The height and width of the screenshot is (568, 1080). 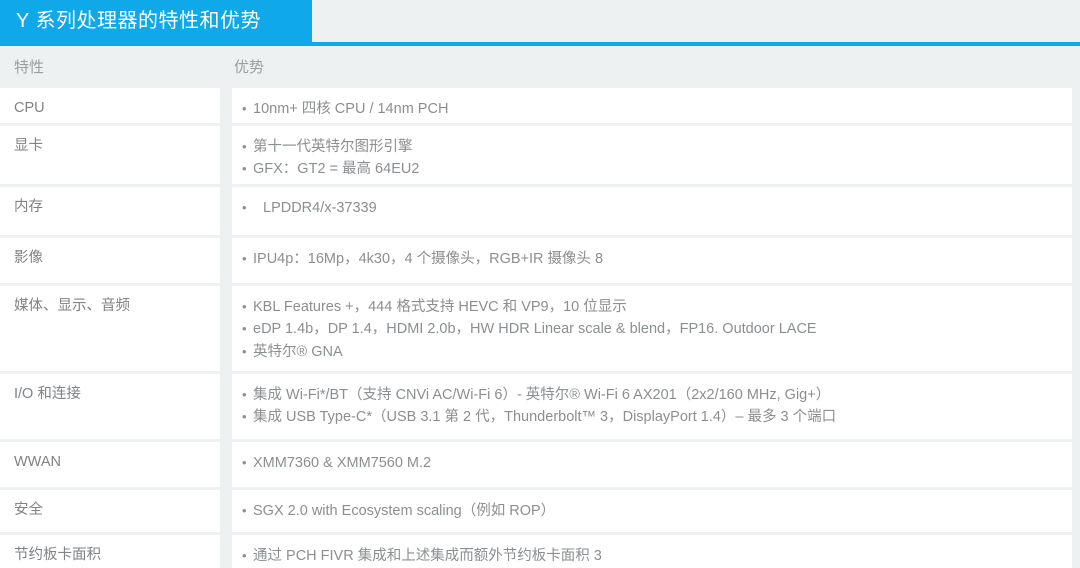 I want to click on benefit-bullet: • SGX 2.0 with Ecosystem scaling（例如 ROP）, so click(x=652, y=511).